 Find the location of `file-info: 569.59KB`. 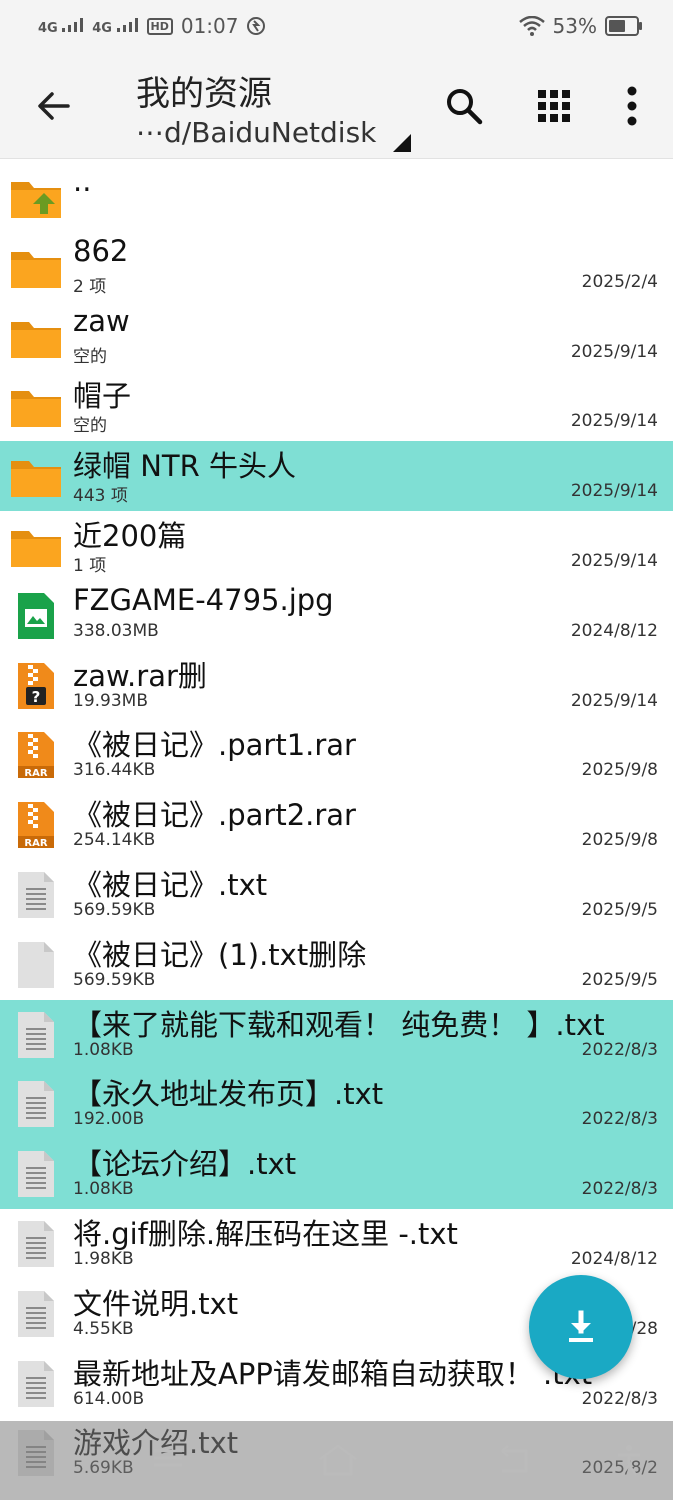

file-info: 569.59KB is located at coordinates (114, 909).